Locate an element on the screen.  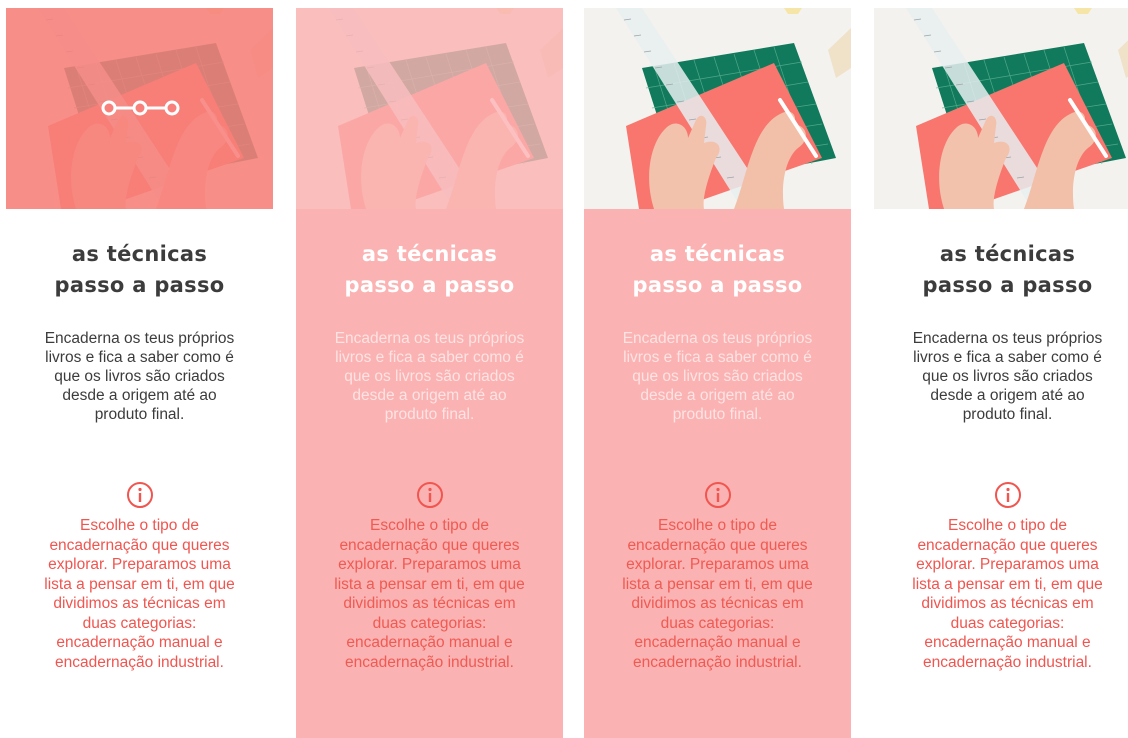
slider-control is located at coordinates (140, 108).